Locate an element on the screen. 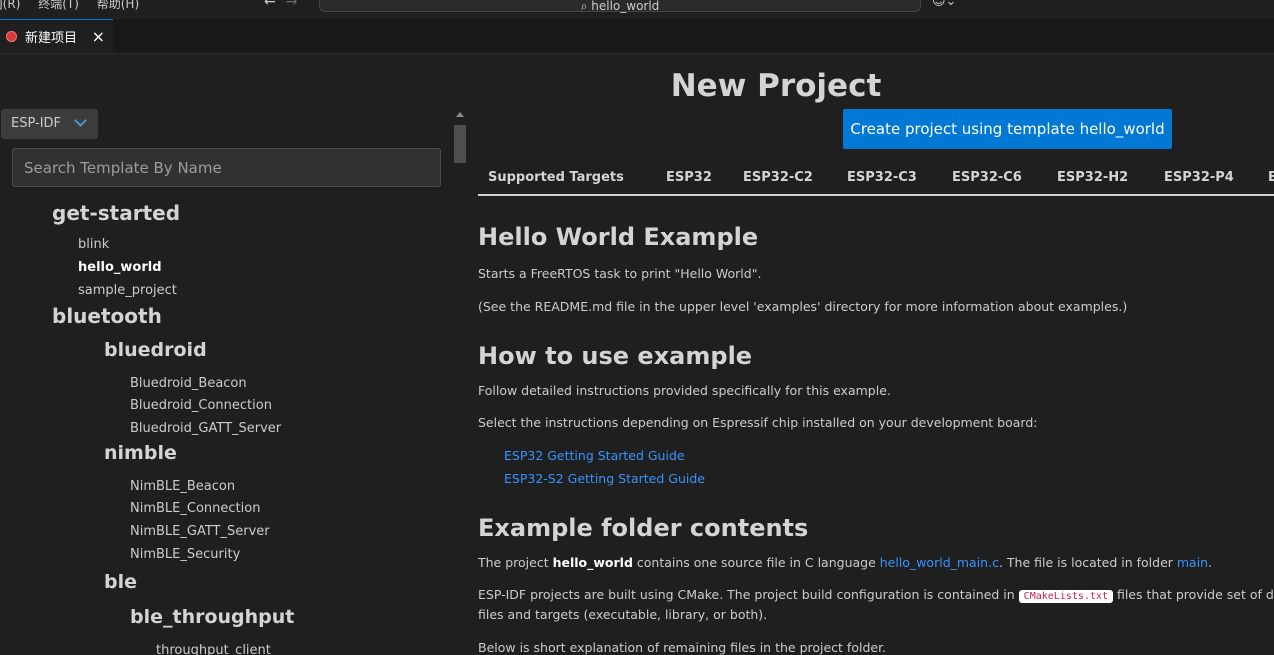  link-esp32-s2-guide: ESP32-S2 Getting Started Guide is located at coordinates (604, 478).